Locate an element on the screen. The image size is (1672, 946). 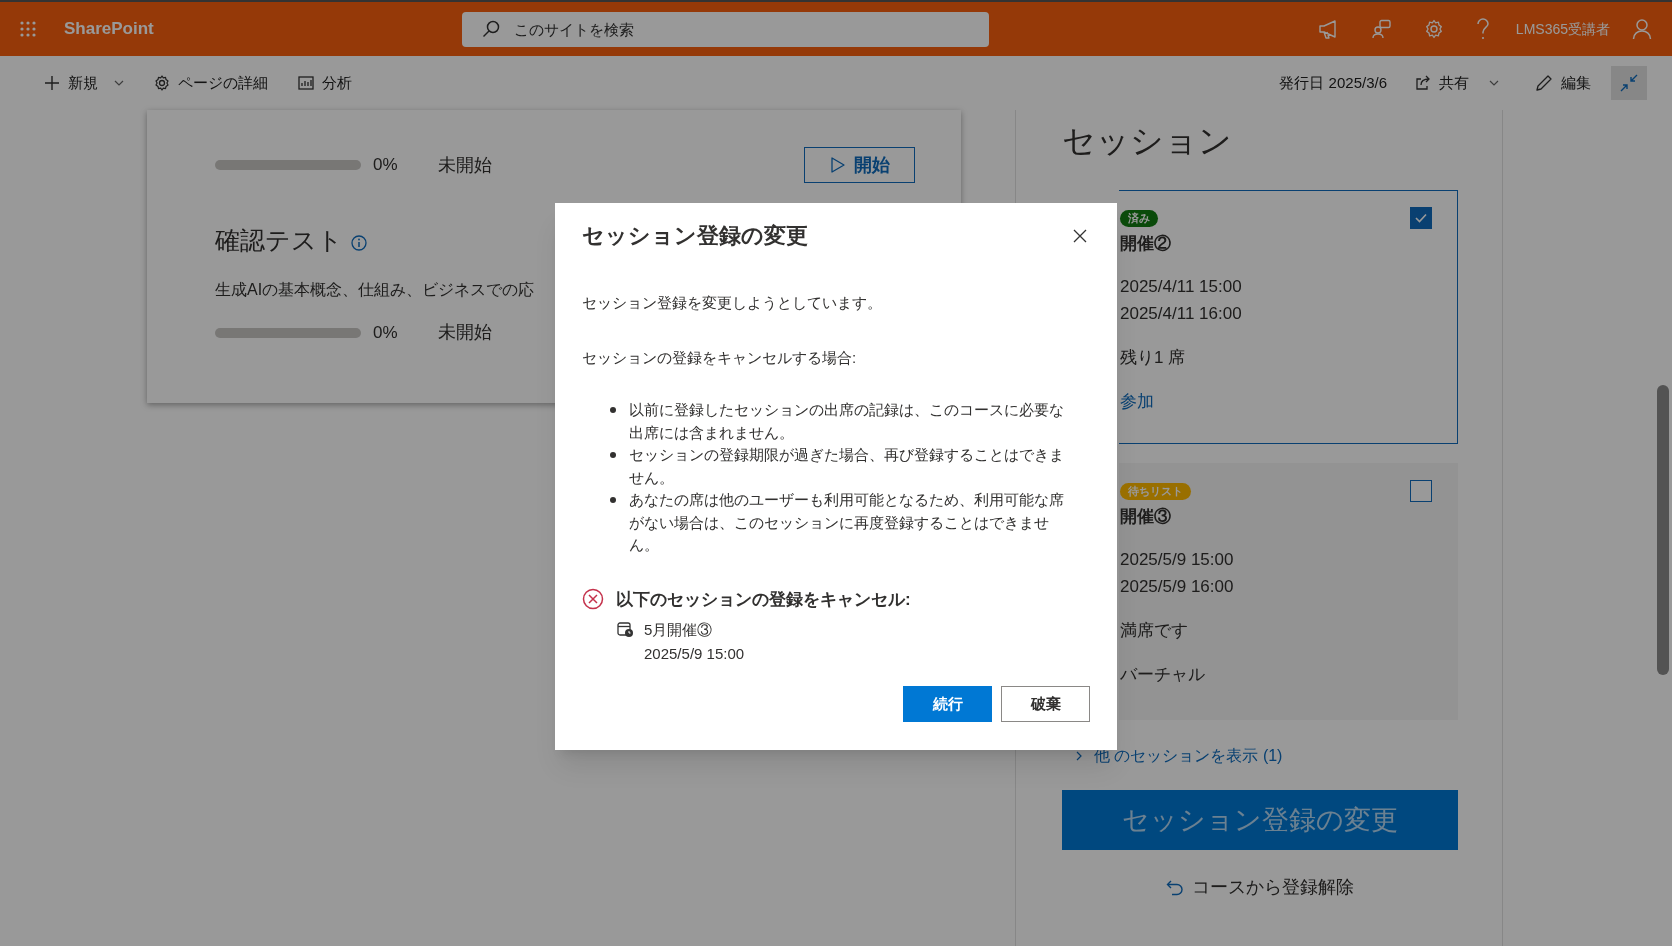
session-name: 開催③ is located at coordinates (1146, 517).